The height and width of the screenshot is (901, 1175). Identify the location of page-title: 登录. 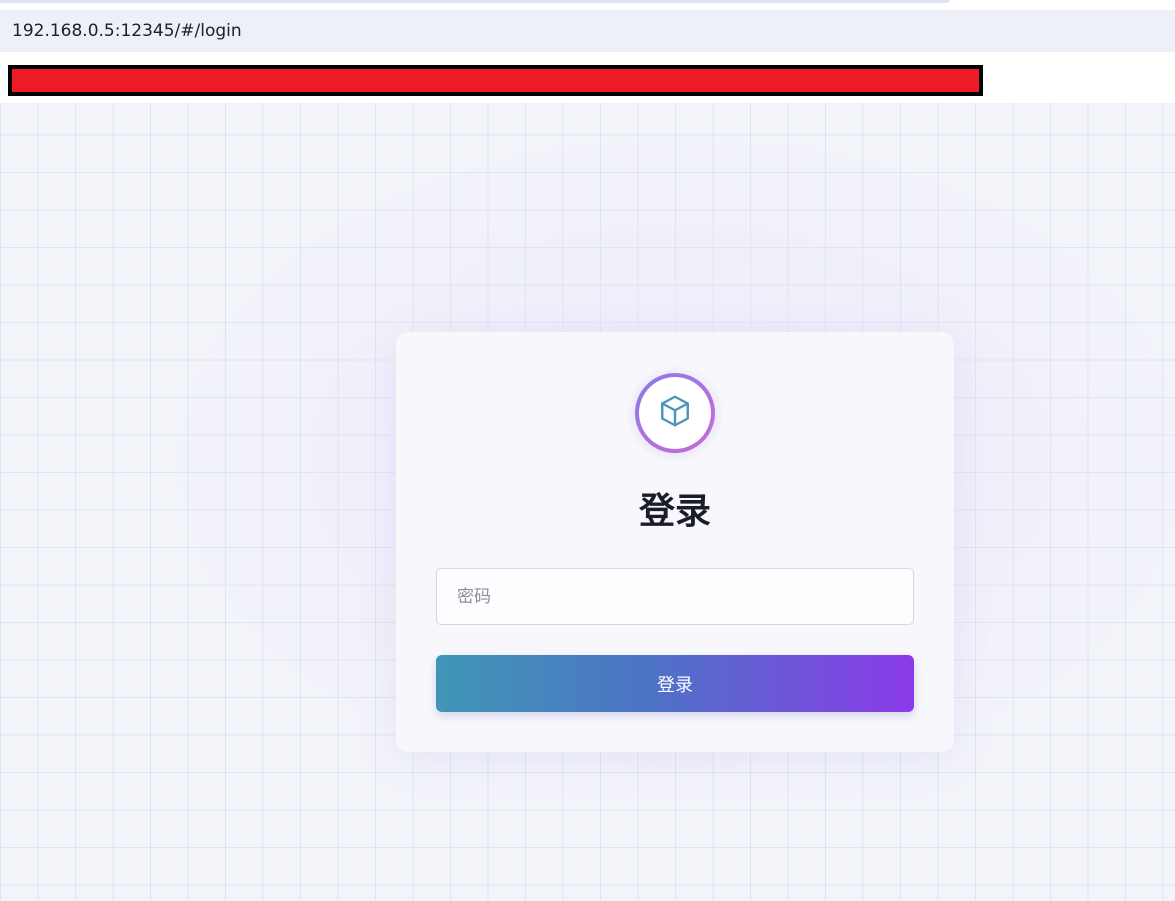
(674, 511).